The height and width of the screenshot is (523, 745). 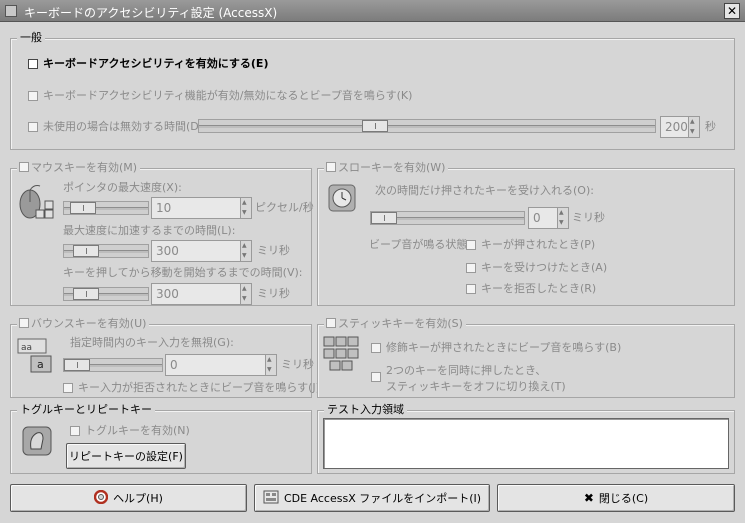 I want to click on help-lifebuoy-icon, so click(x=101, y=498).